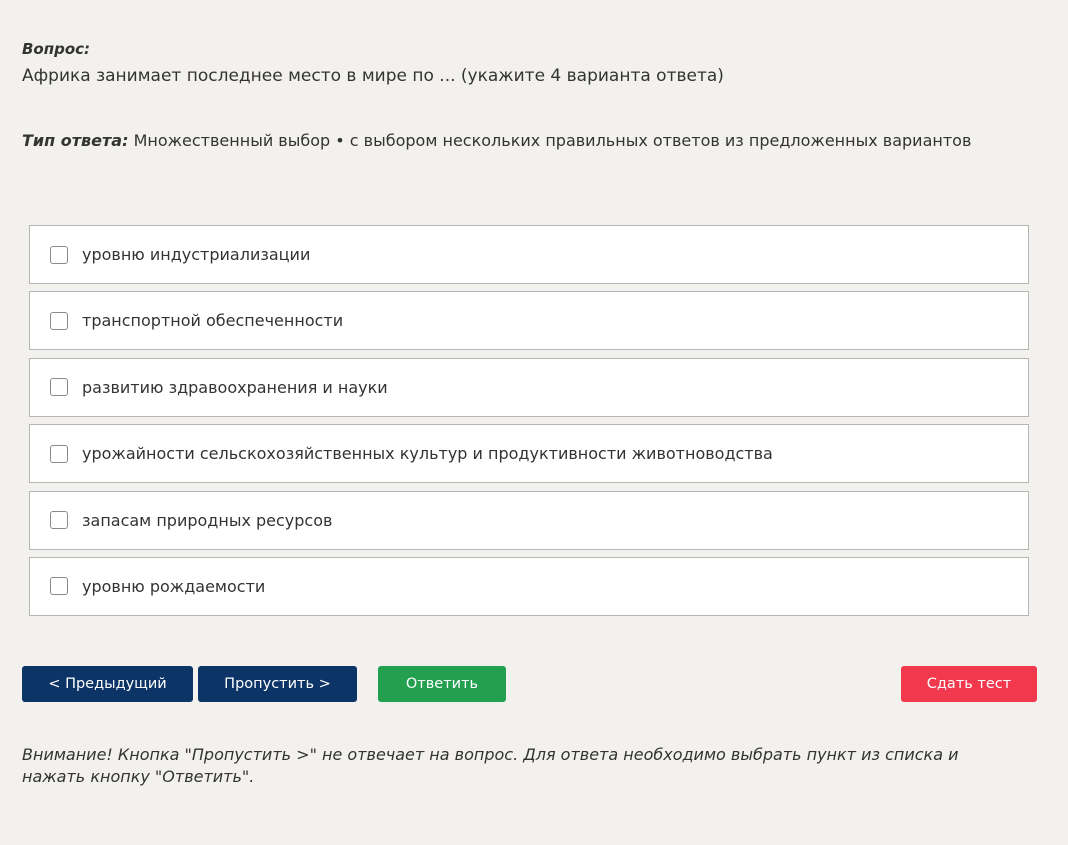 The image size is (1068, 845). What do you see at coordinates (529, 586) in the screenshot?
I see `answer-option: уровню рождаемости` at bounding box center [529, 586].